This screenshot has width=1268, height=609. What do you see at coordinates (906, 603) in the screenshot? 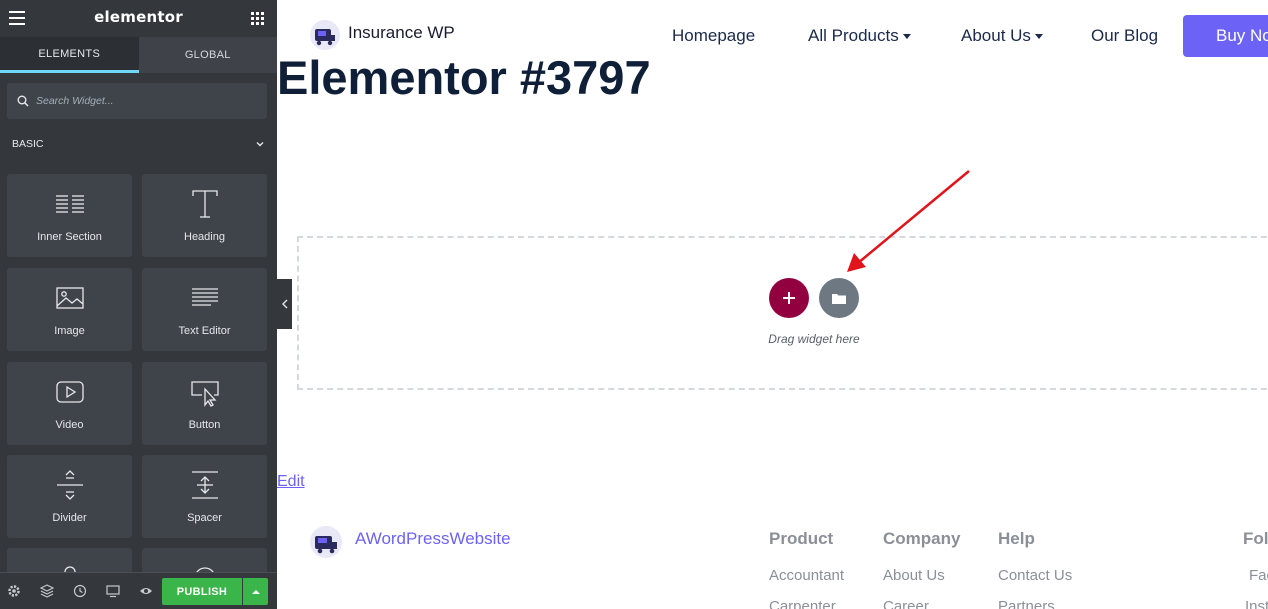
I see `footer-link: Career` at bounding box center [906, 603].